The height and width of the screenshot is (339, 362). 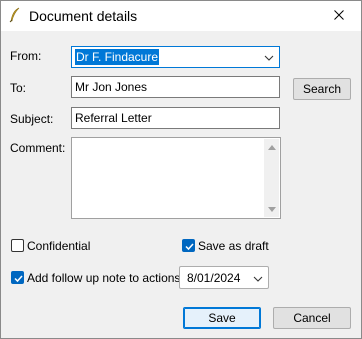 What do you see at coordinates (18, 88) in the screenshot?
I see `to-label: To:` at bounding box center [18, 88].